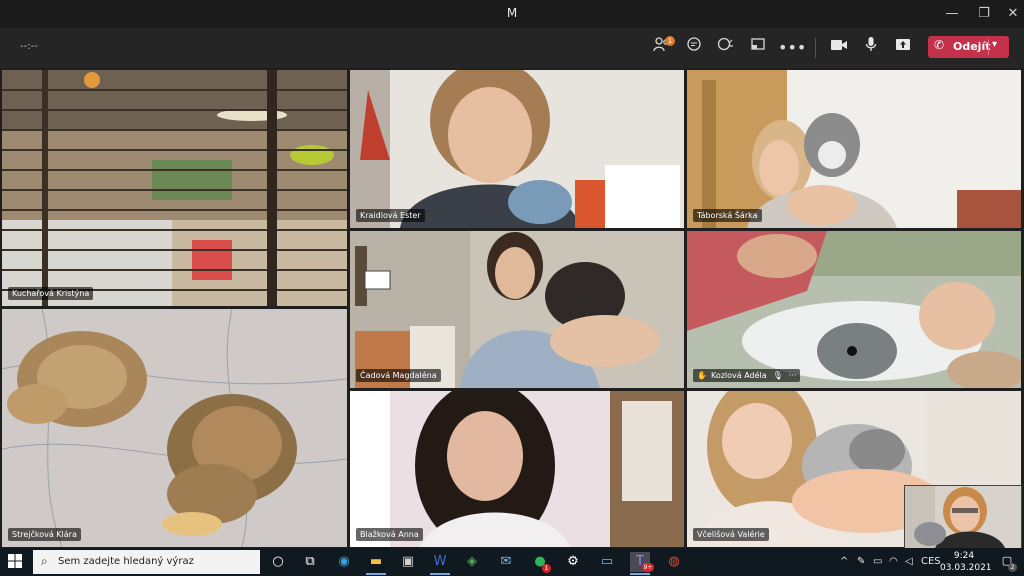 Image resolution: width=1024 pixels, height=576 pixels. What do you see at coordinates (648, 567) in the screenshot?
I see `teams-badge: 9+` at bounding box center [648, 567].